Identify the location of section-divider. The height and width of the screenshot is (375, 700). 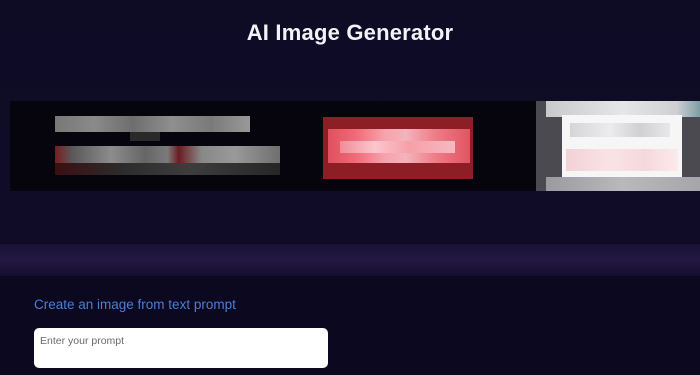
(350, 260).